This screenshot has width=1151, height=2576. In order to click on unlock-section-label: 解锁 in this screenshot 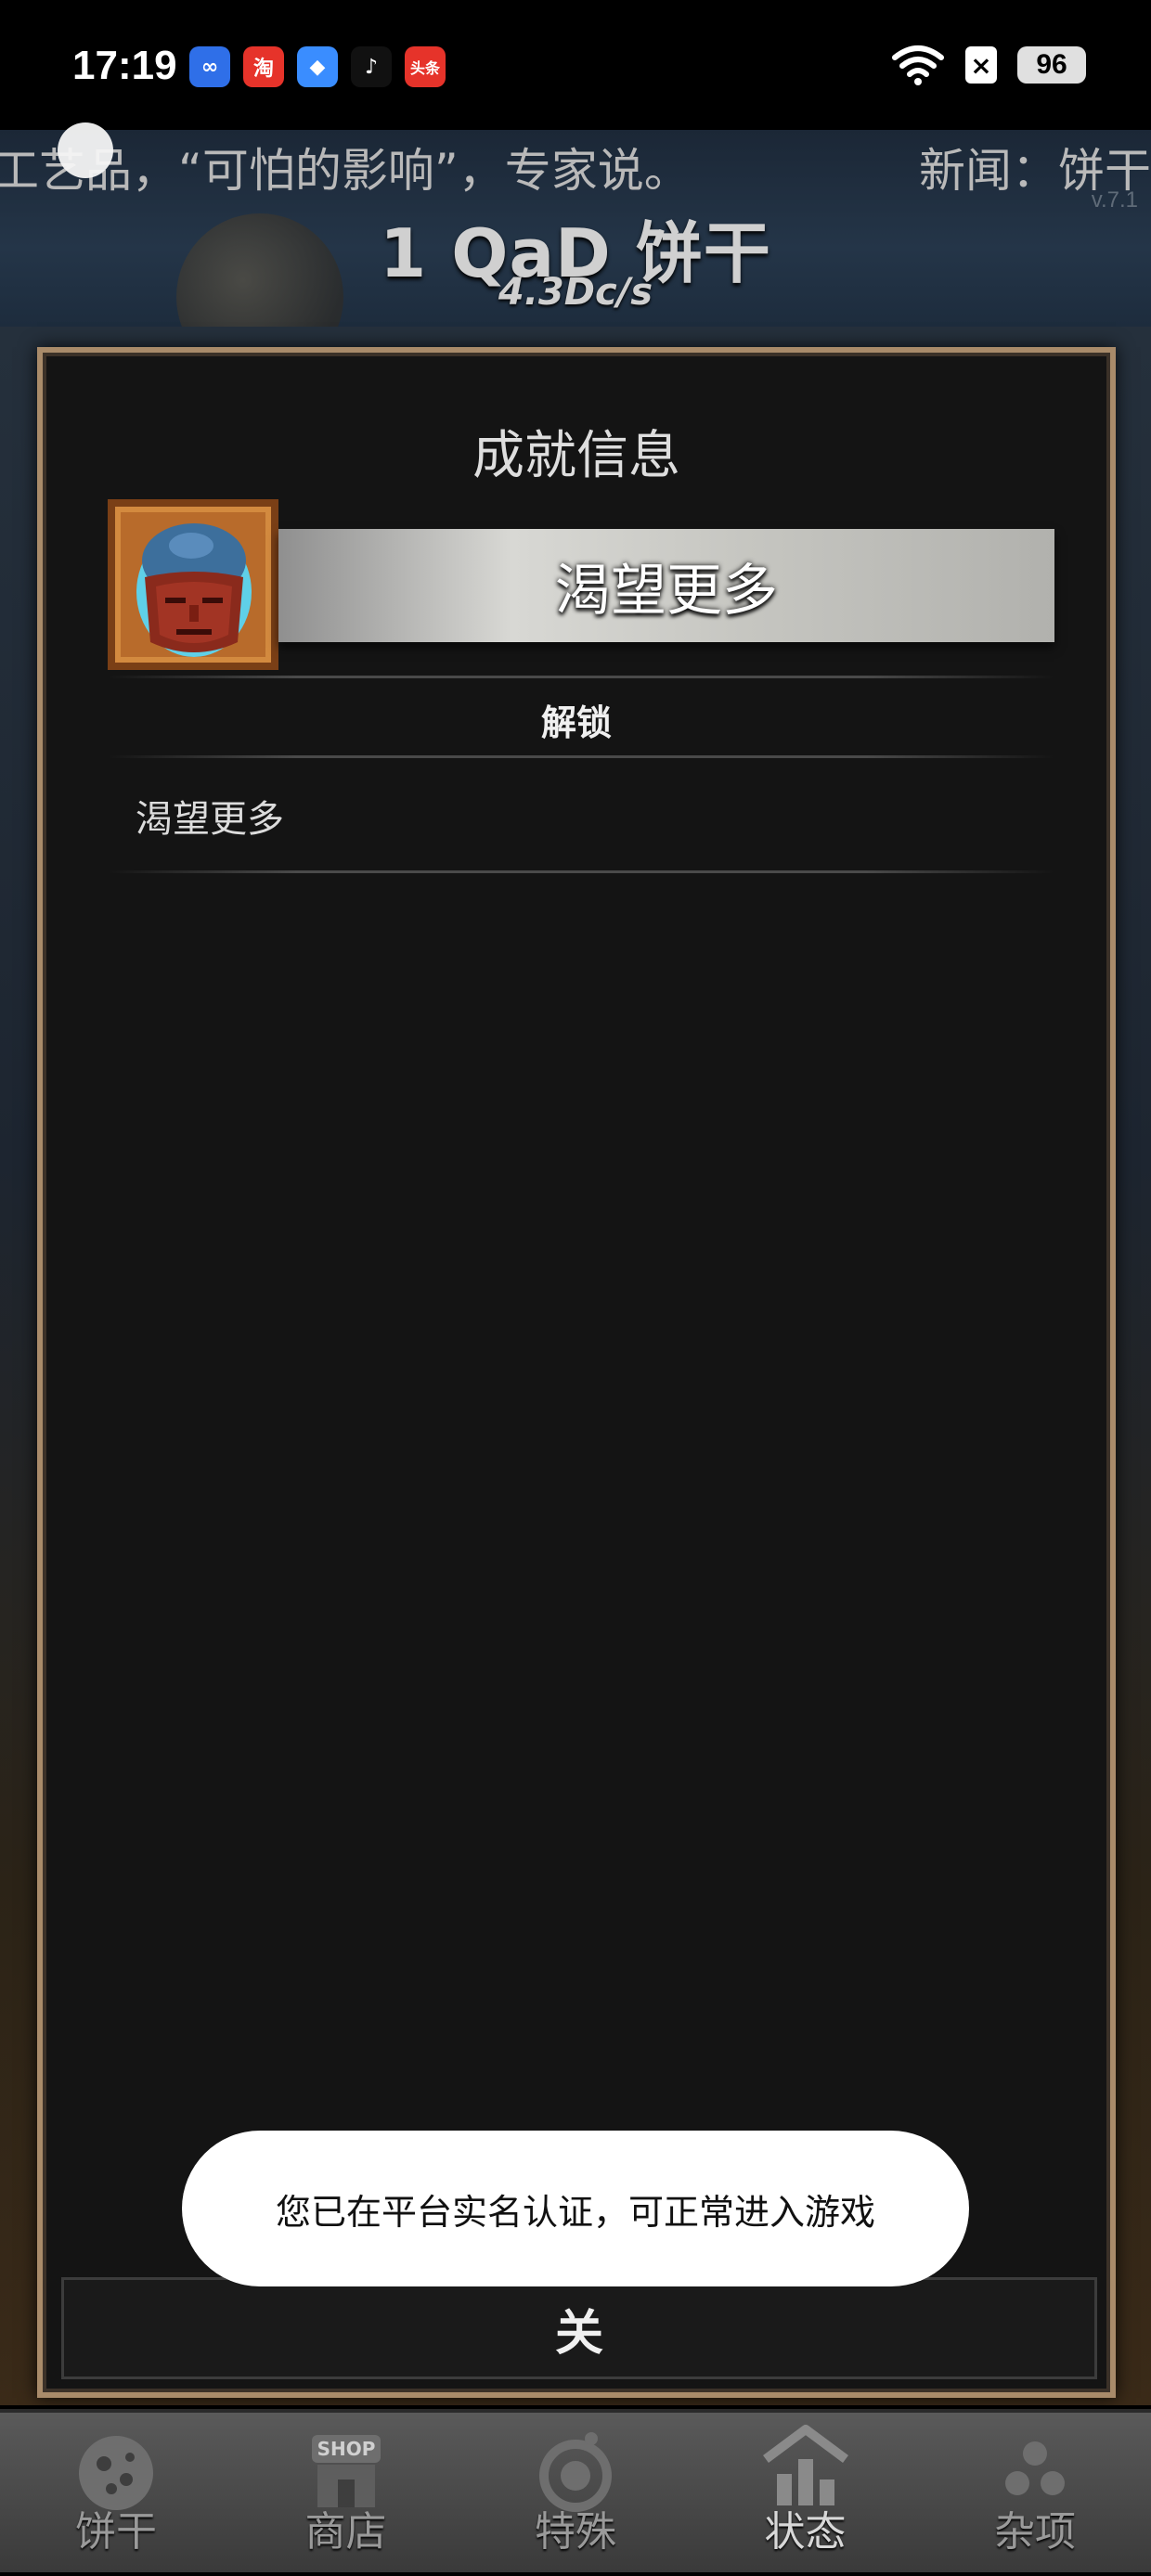, I will do `click(576, 723)`.